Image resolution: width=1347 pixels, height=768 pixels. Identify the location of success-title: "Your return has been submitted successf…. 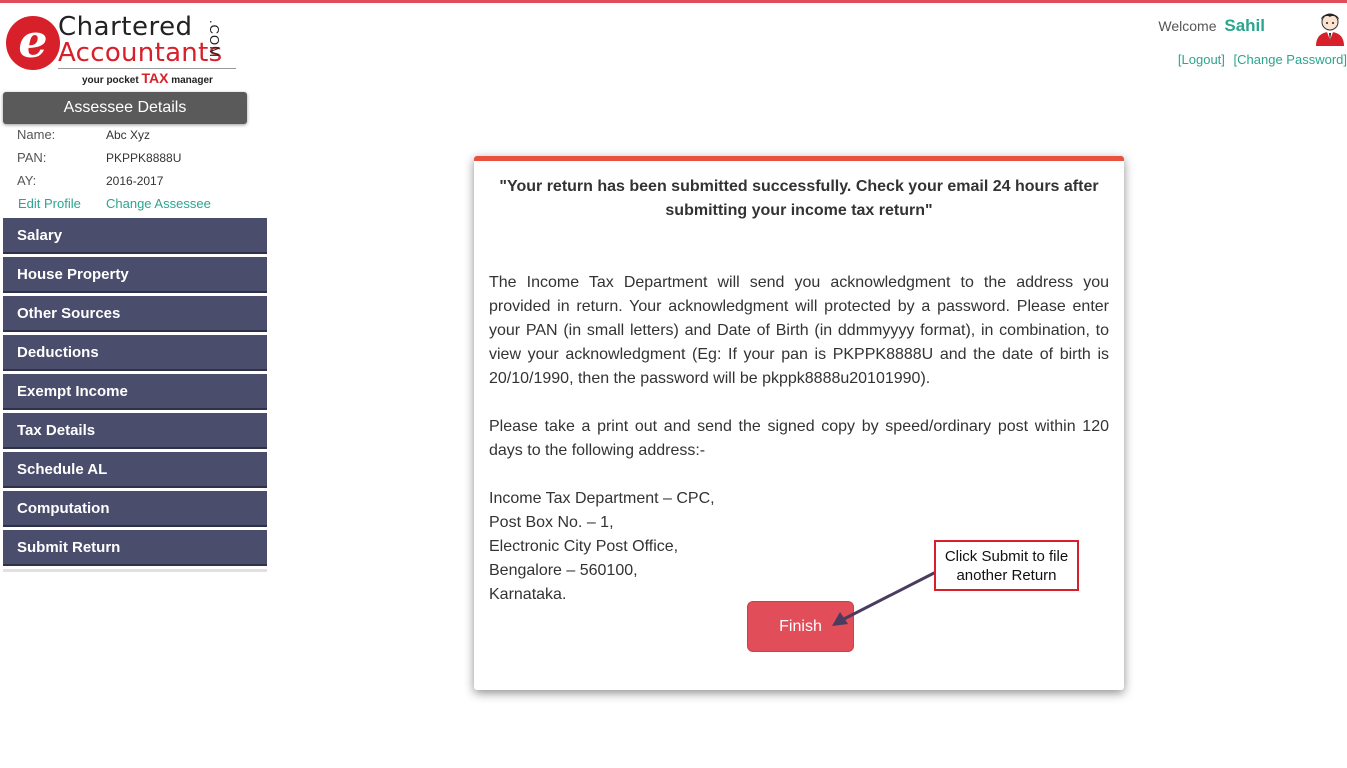
(799, 198).